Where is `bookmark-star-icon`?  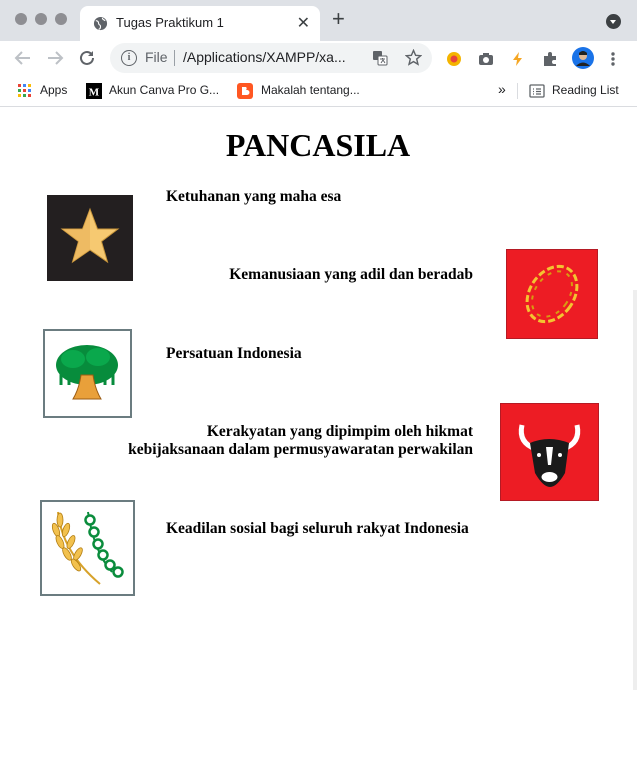
bookmark-star-icon is located at coordinates (413, 57).